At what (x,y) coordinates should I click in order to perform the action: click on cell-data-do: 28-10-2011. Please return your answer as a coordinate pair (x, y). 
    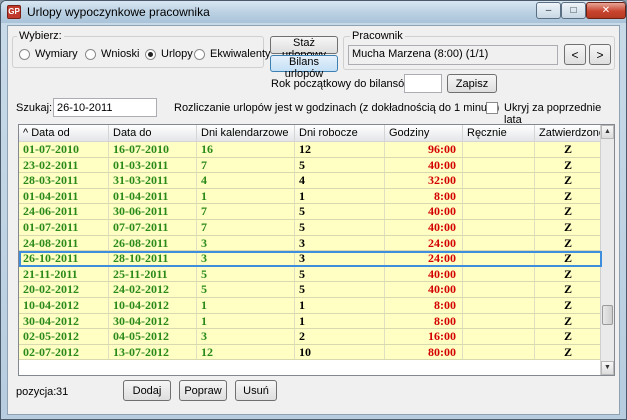
    Looking at the image, I should click on (153, 258).